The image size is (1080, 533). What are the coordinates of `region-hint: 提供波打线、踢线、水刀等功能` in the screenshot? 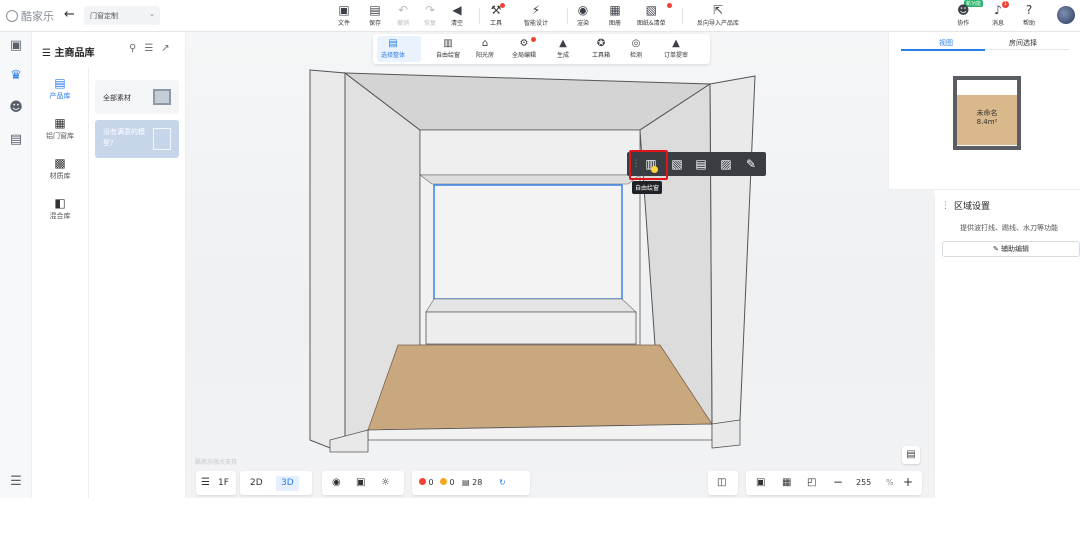 It's located at (1009, 228).